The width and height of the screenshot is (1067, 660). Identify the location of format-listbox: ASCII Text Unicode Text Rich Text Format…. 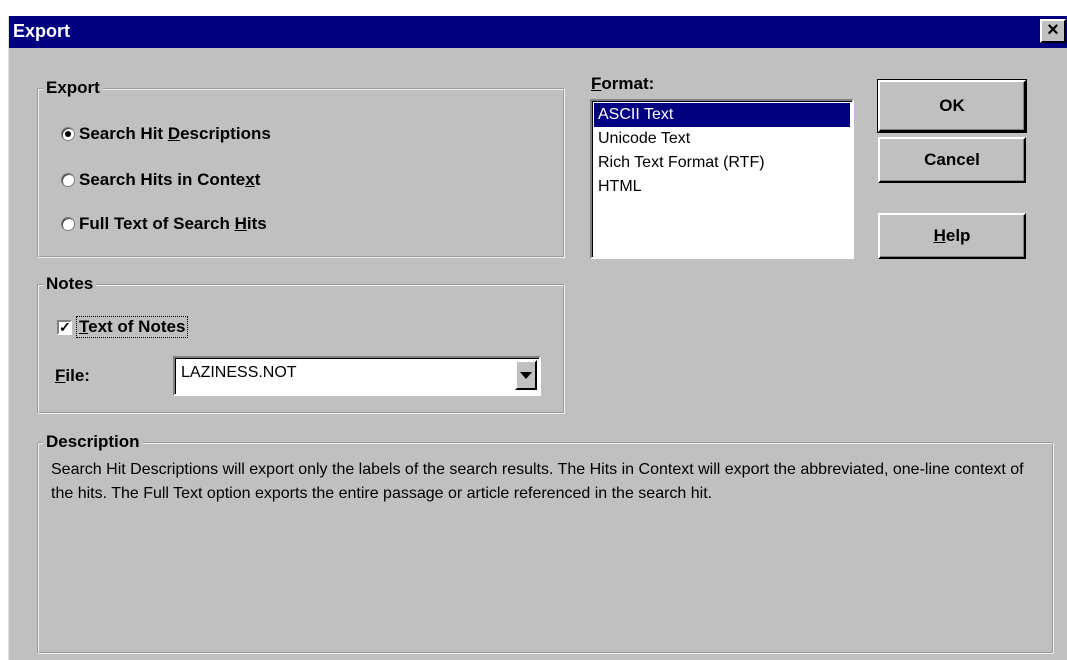
(722, 179).